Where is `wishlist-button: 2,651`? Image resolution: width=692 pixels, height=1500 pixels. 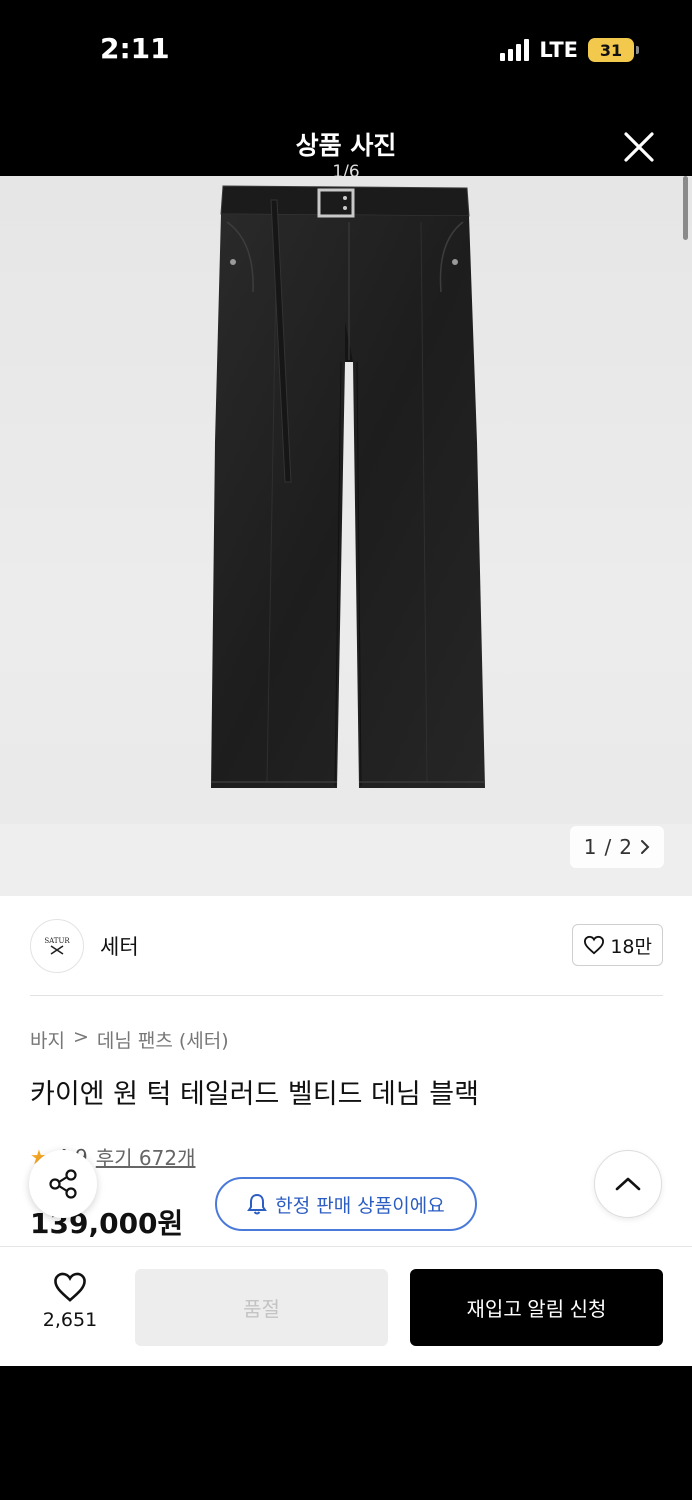
wishlist-button: 2,651 is located at coordinates (70, 1301).